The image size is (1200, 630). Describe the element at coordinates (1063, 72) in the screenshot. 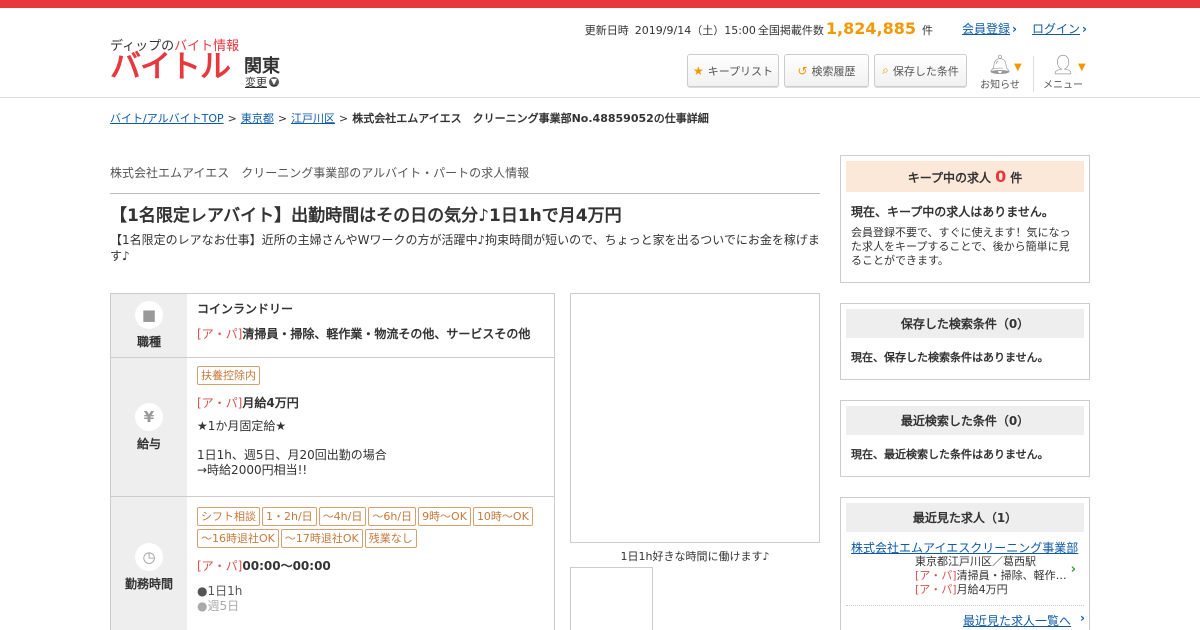

I see `menu-button: 👤︎ ▼ メニュー` at that location.